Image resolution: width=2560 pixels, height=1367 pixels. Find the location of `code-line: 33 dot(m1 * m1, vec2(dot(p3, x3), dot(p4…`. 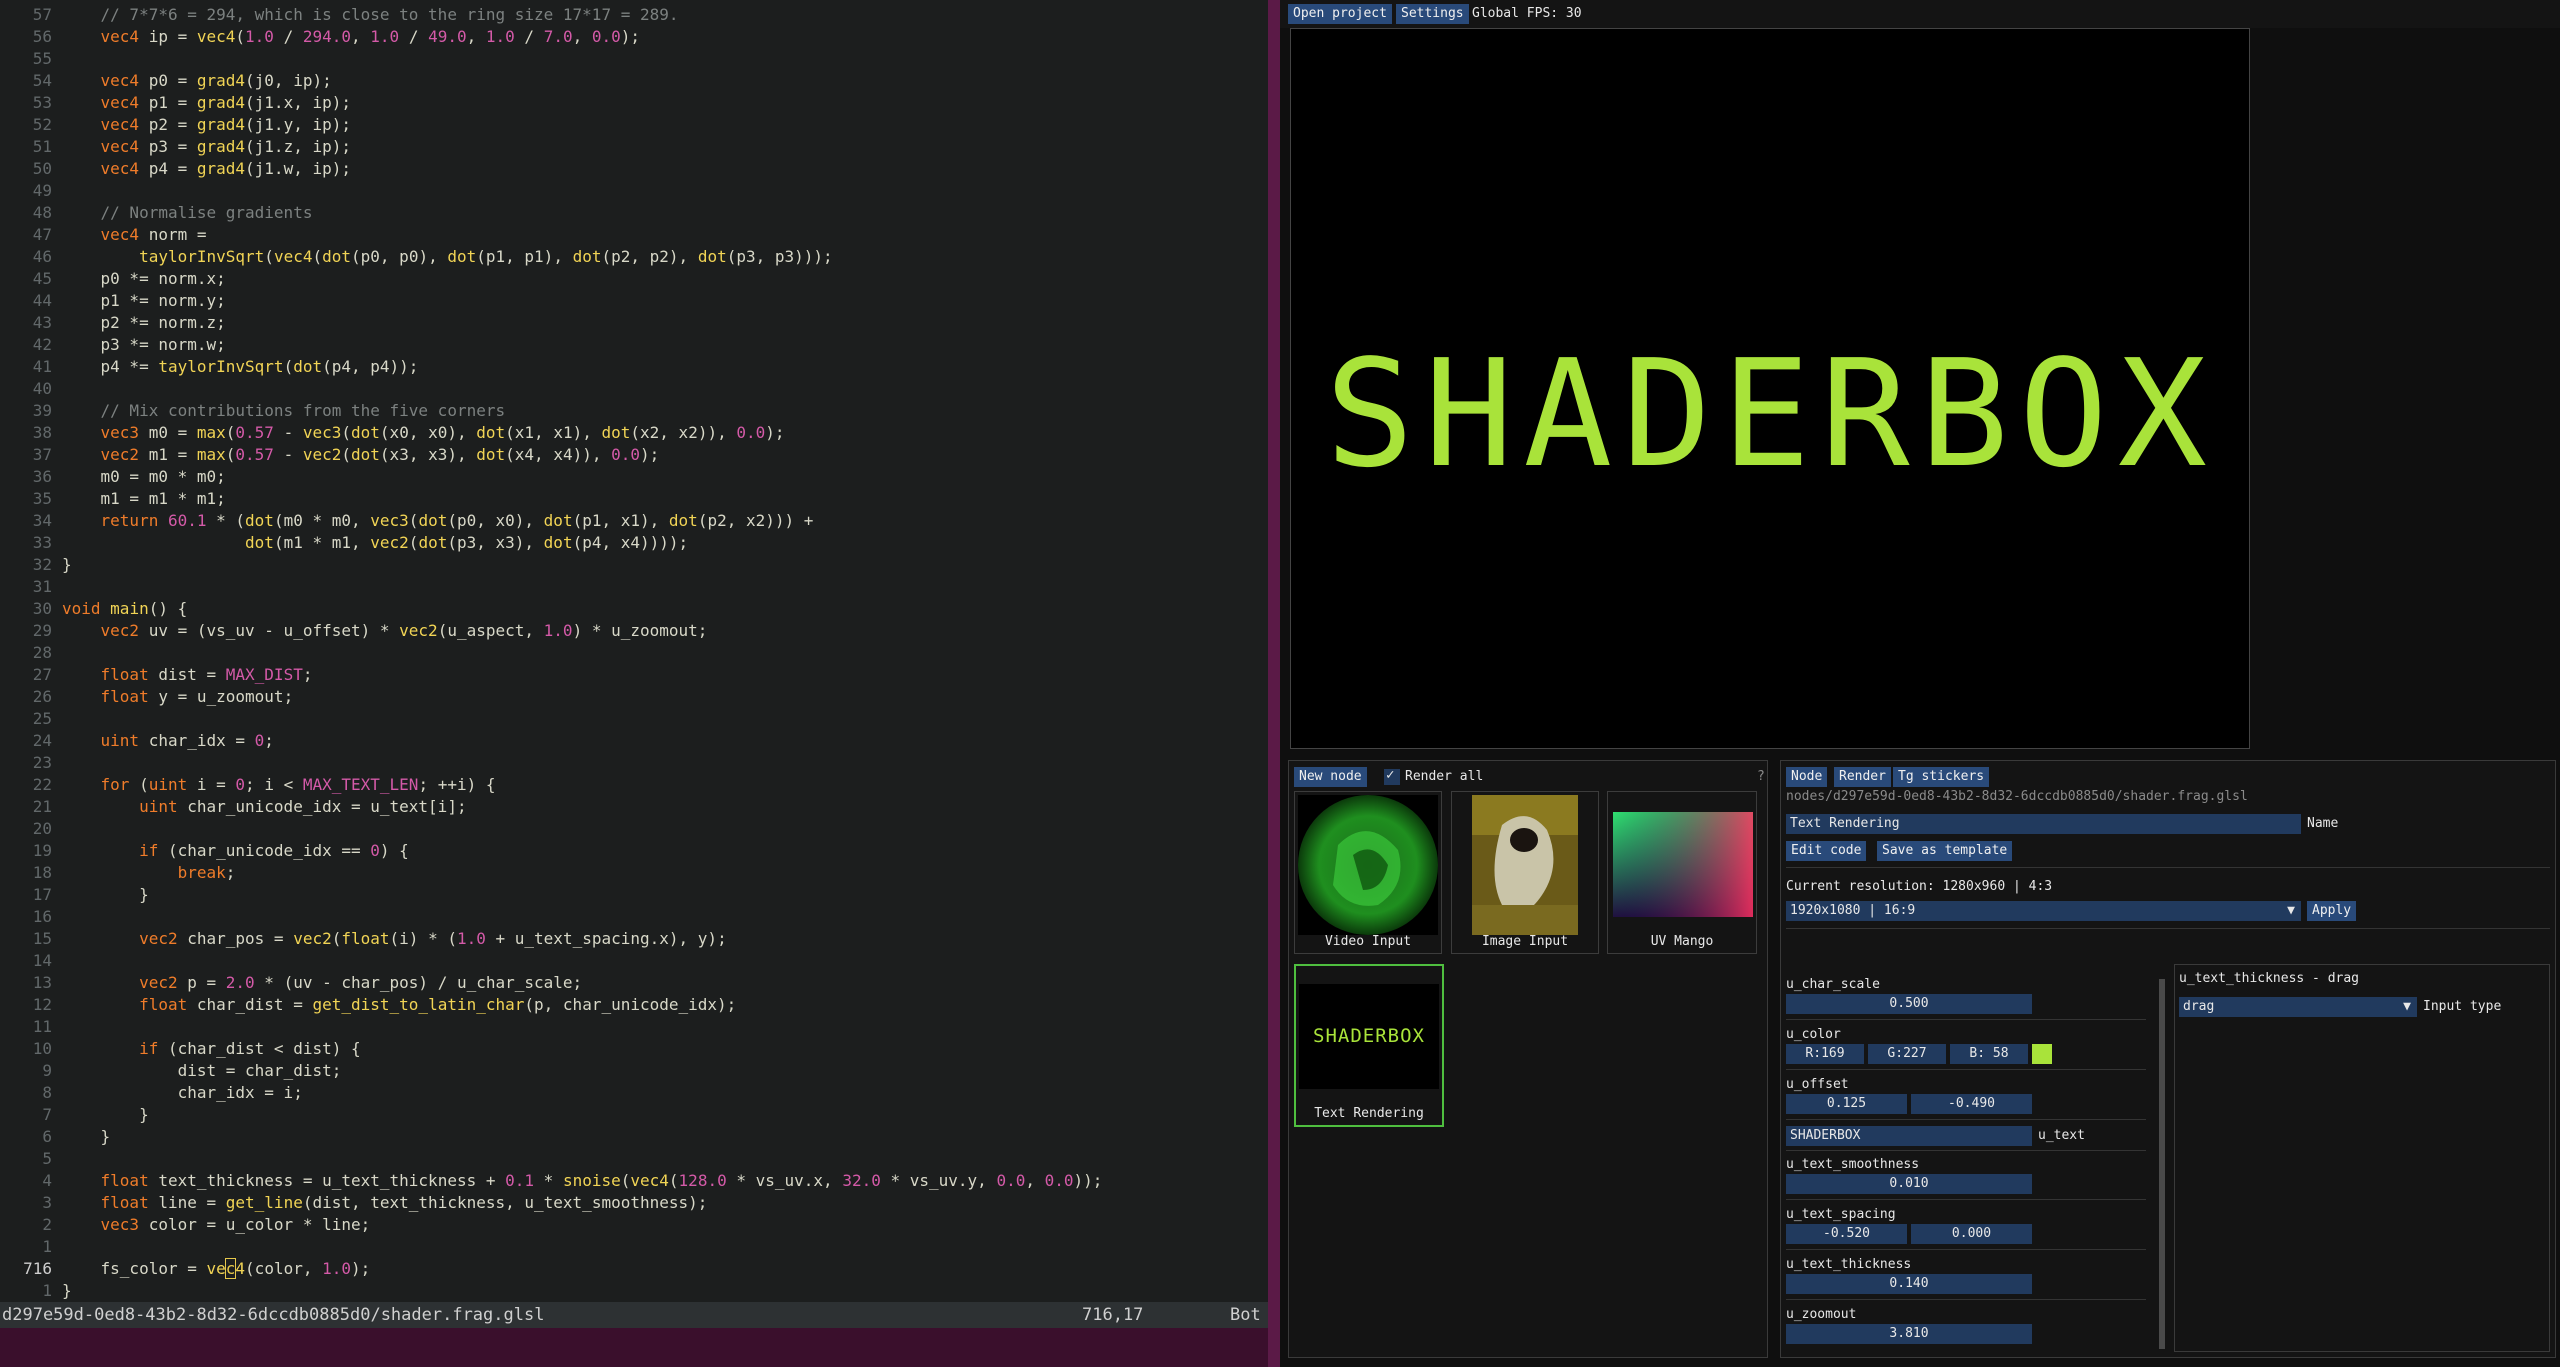

code-line: 33 dot(m1 * m1, vec2(dot(p3, x3), dot(p4… is located at coordinates (634, 543).